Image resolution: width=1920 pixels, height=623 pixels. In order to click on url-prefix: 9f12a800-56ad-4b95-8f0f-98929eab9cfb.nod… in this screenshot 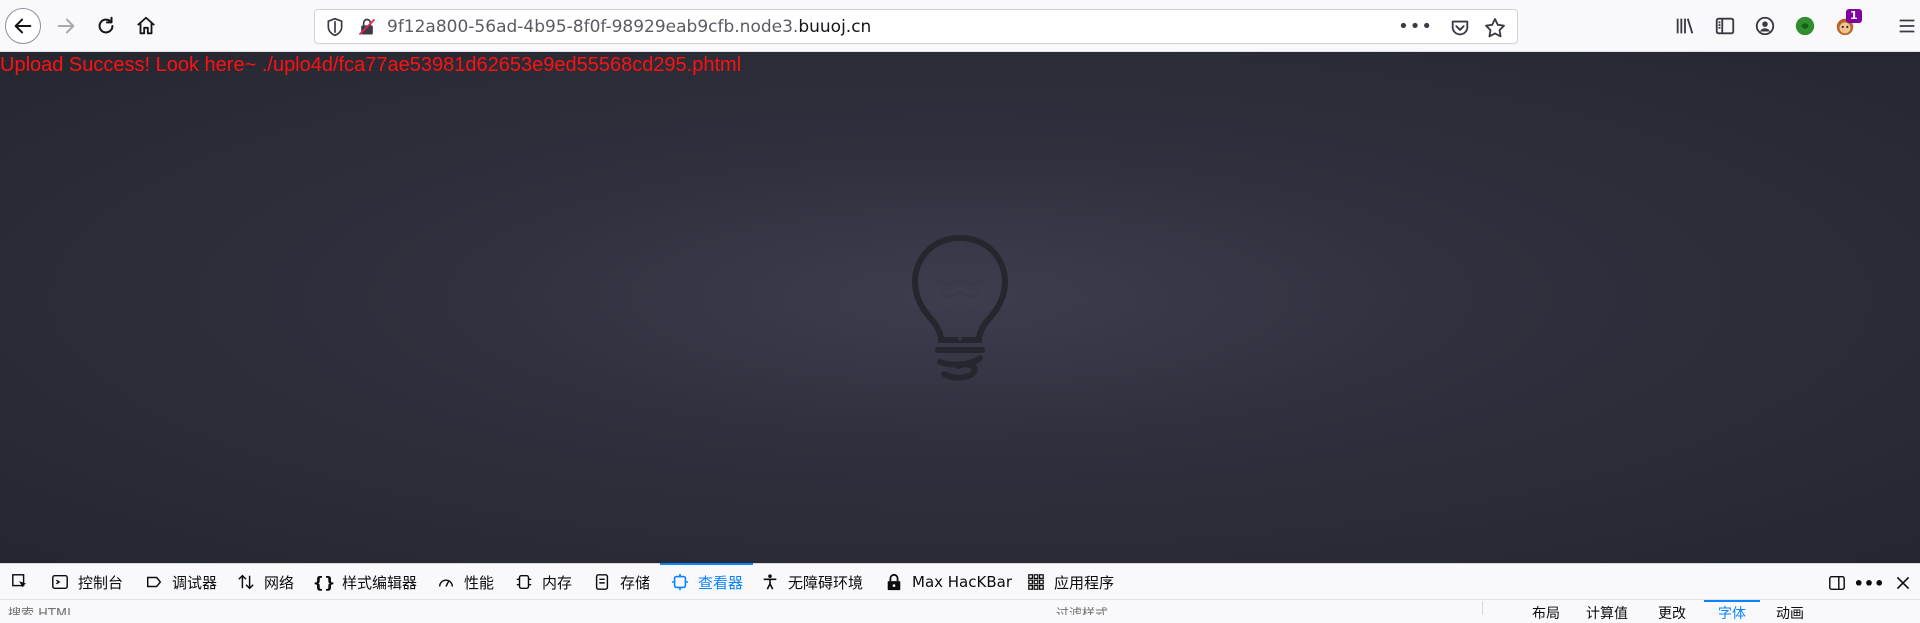, I will do `click(593, 27)`.